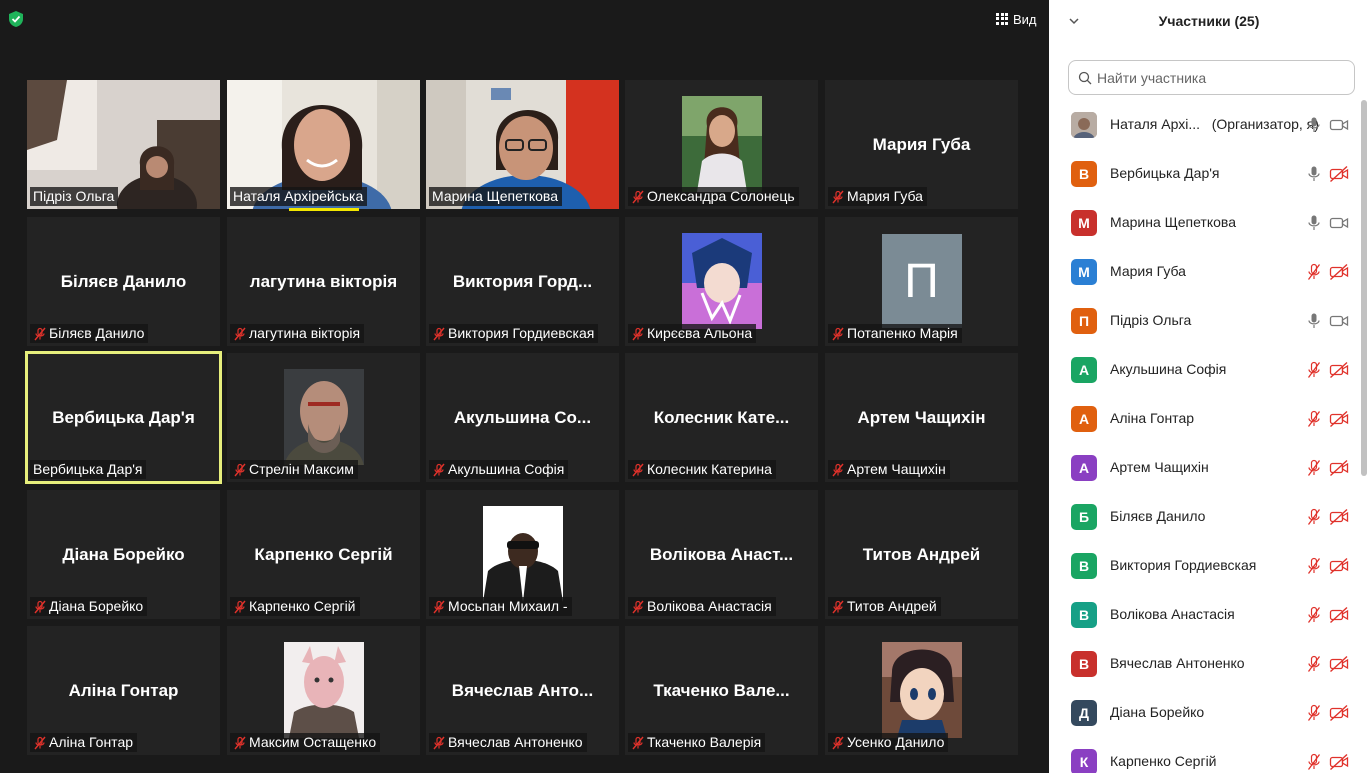  Describe the element at coordinates (1204, 222) in the screenshot. I see `participant-row: М Марина Щепеткова` at that location.